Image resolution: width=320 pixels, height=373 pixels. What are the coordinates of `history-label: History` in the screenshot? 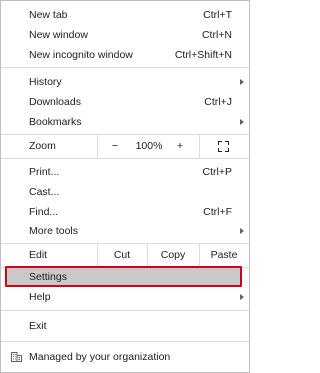 It's located at (45, 82).